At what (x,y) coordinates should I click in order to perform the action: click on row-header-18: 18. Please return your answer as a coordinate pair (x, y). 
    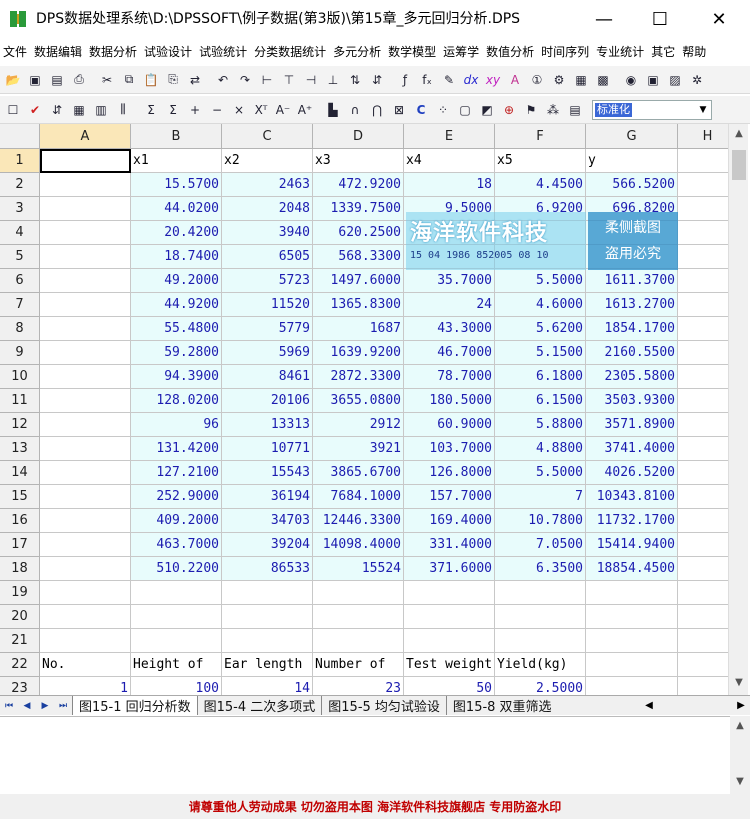
    Looking at the image, I should click on (20, 569).